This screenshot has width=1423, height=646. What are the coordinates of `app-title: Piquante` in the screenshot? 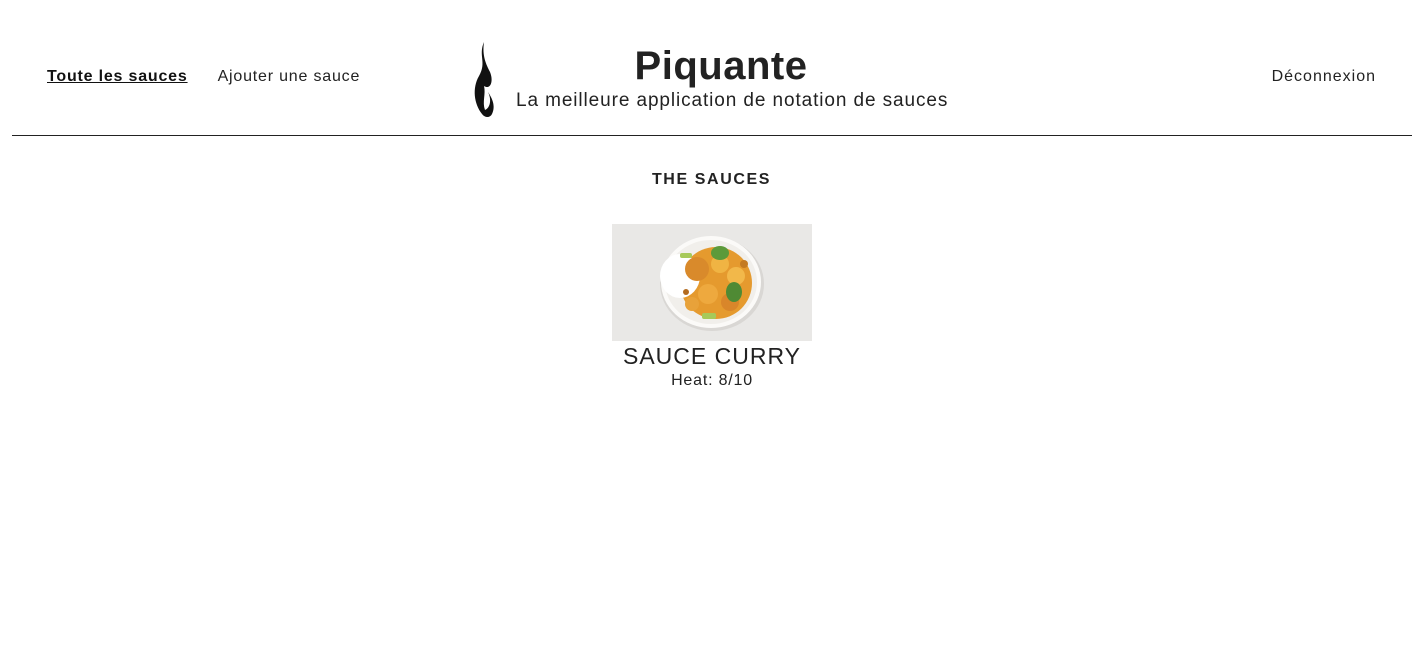 It's located at (721, 66).